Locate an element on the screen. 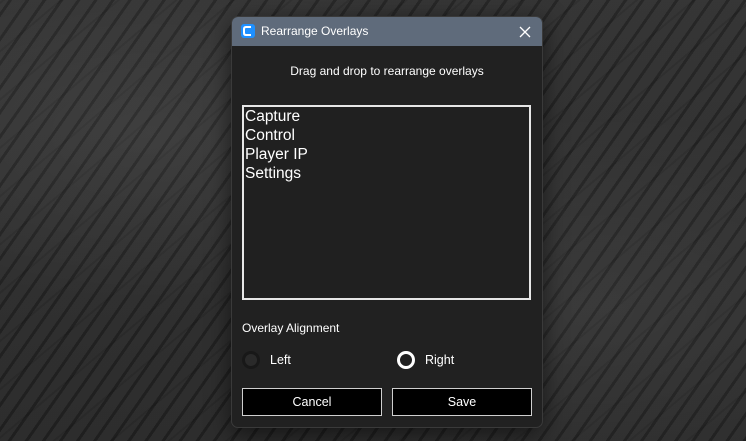 This screenshot has height=441, width=746. window-title: Rearrange Overlays is located at coordinates (315, 31).